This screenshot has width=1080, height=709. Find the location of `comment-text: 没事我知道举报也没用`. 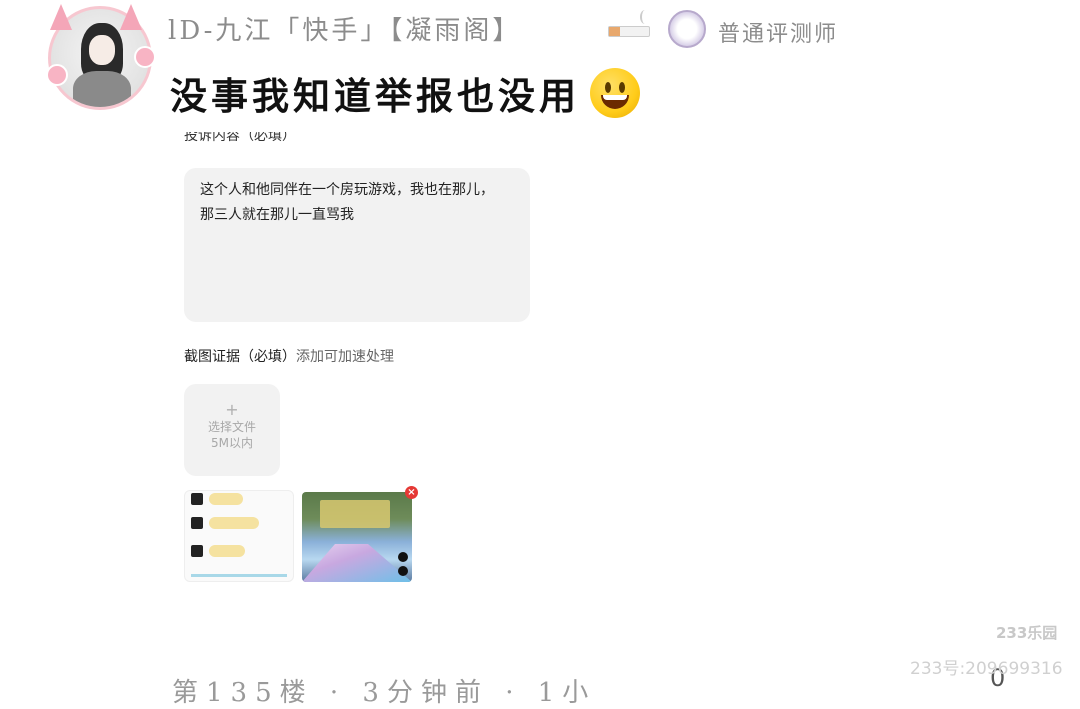

comment-text: 没事我知道举报也没用 is located at coordinates (375, 96).